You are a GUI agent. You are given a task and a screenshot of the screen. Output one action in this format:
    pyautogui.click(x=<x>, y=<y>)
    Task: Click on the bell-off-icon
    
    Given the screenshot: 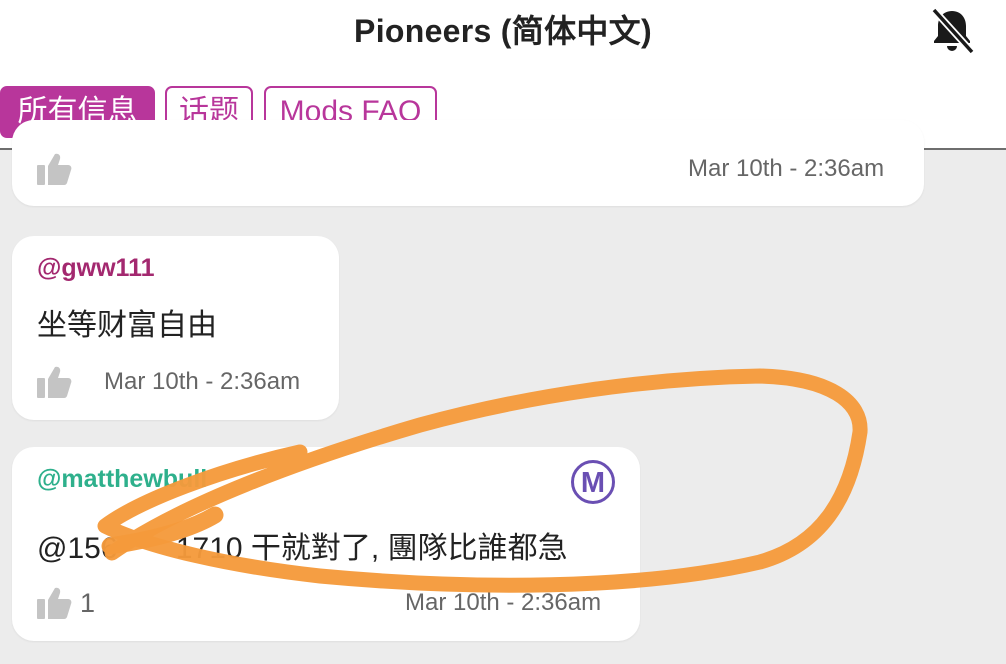 What is the action you would take?
    pyautogui.click(x=952, y=30)
    